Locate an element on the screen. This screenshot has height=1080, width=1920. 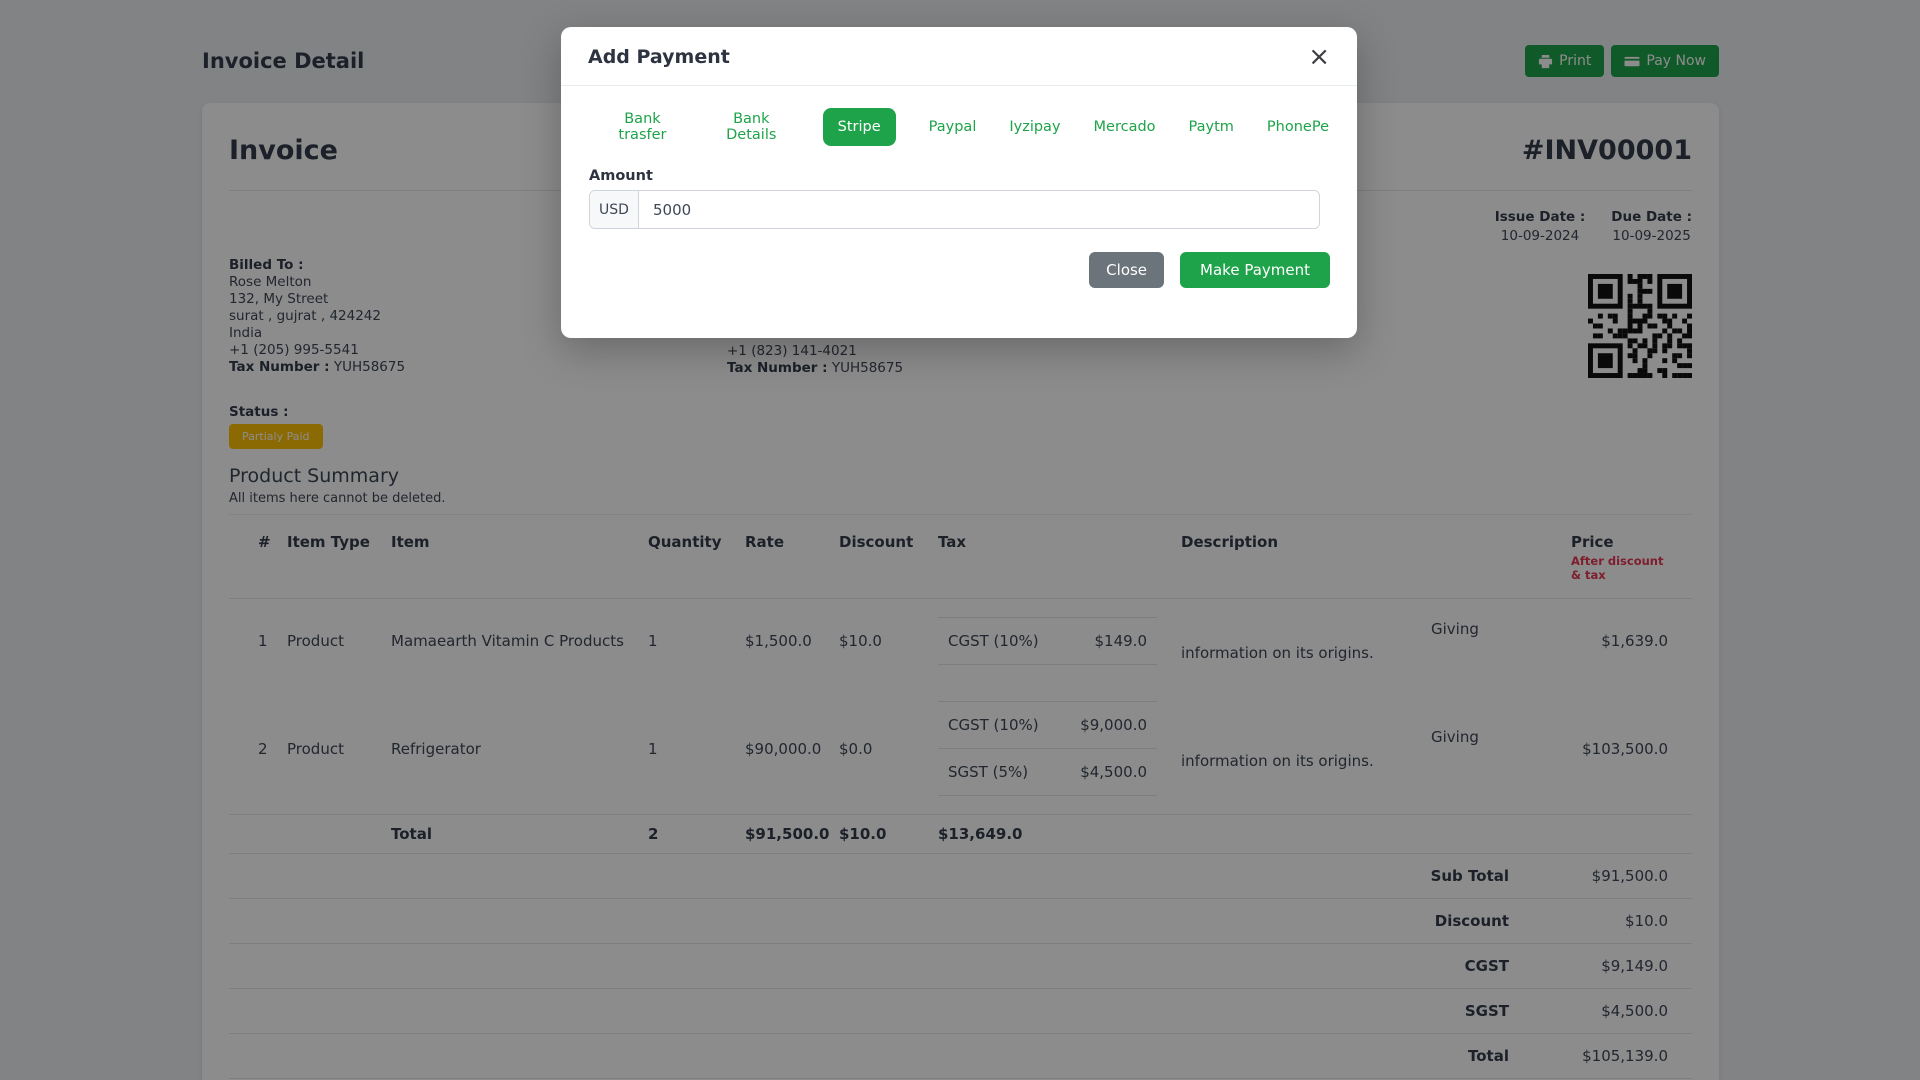
modal-footer: Close Make Payment is located at coordinates (959, 283).